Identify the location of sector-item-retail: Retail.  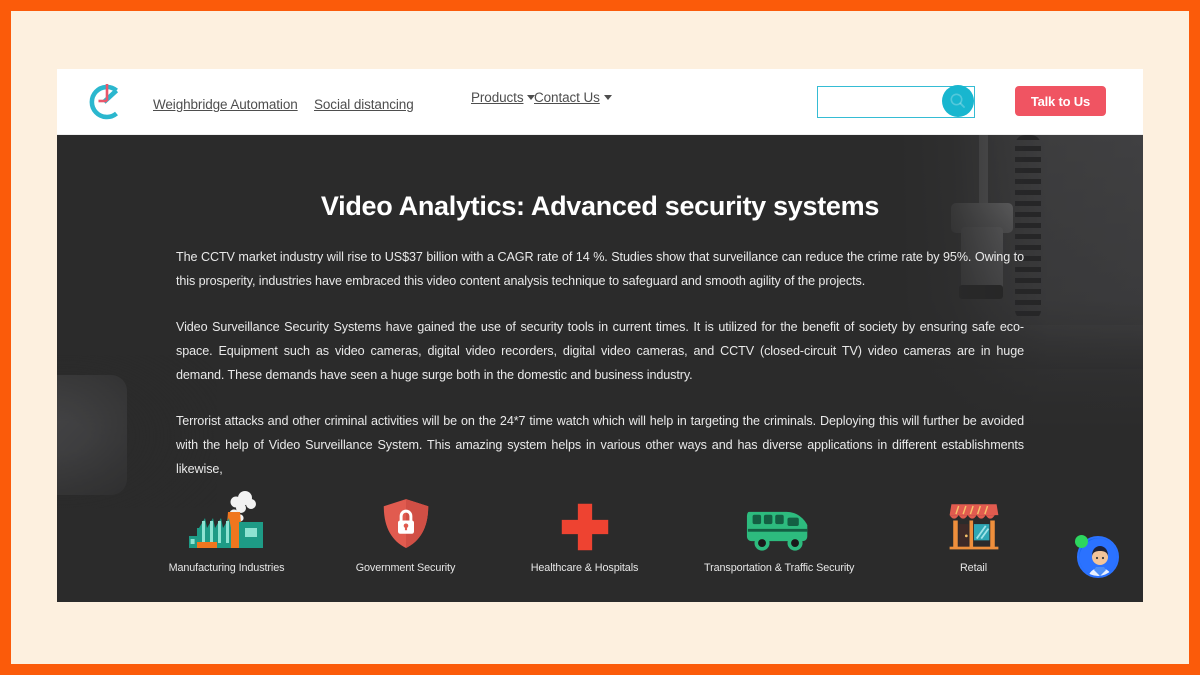
(973, 532).